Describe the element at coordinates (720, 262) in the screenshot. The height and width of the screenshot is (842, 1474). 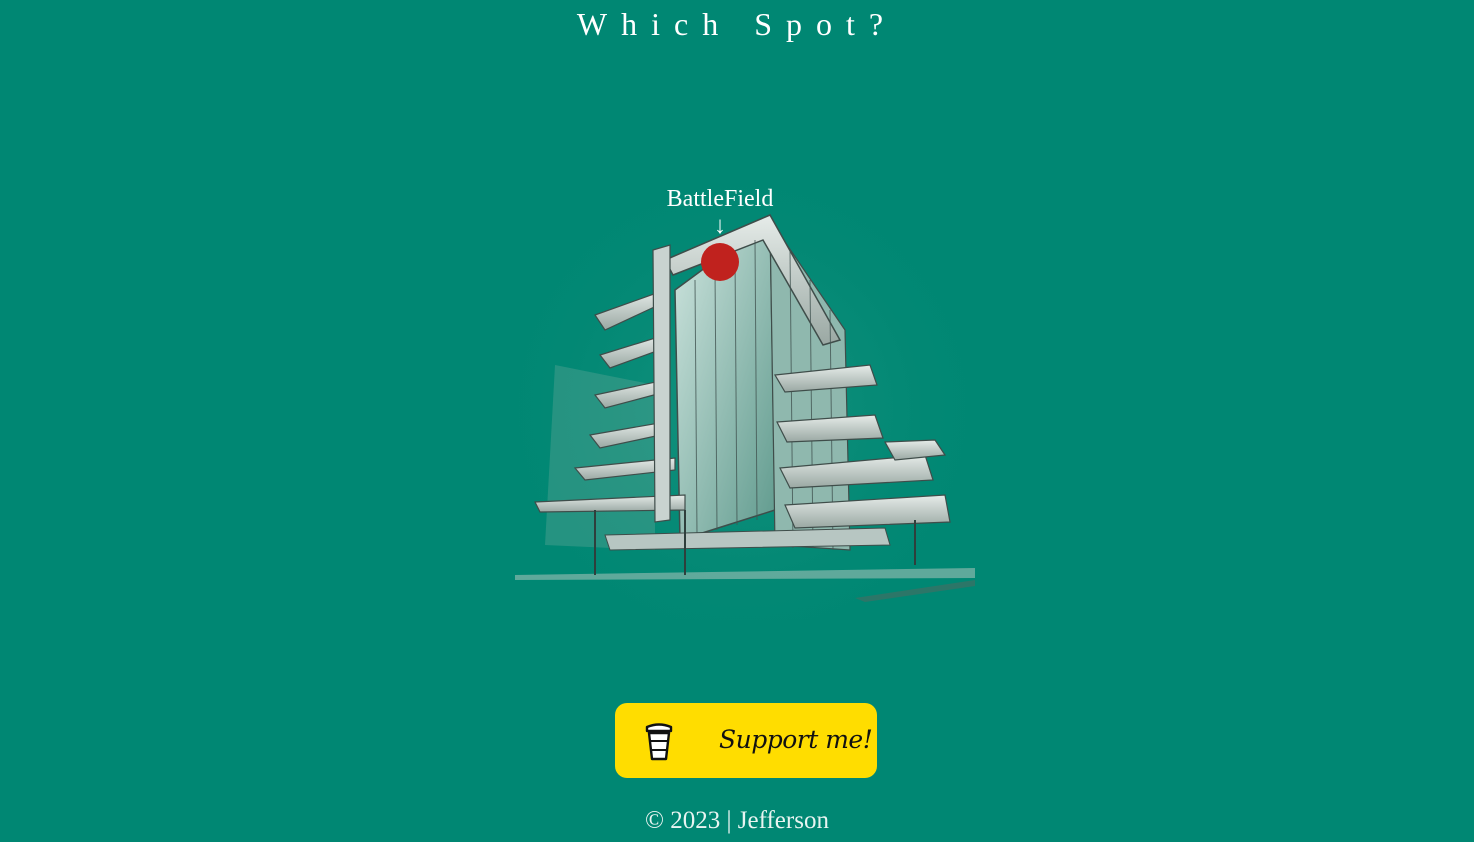
I see `battlefield-spot-marker` at that location.